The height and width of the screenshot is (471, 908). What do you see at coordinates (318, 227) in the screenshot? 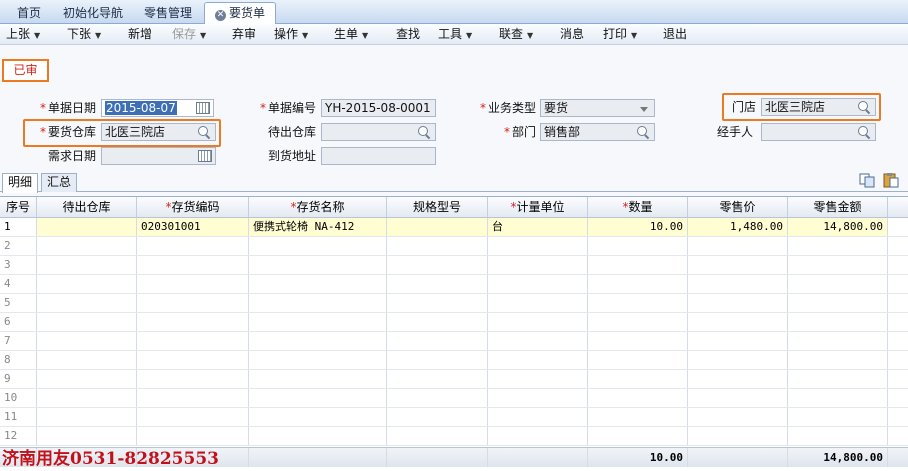
I see `cell-item-name: 便携式轮椅 NA-412` at bounding box center [318, 227].